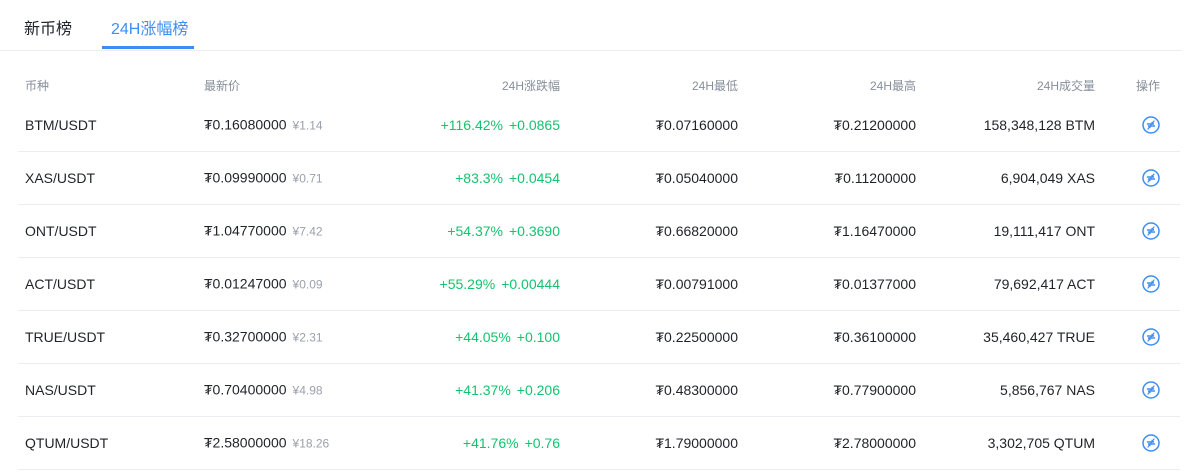  I want to click on change-amount: +0.100, so click(538, 336).